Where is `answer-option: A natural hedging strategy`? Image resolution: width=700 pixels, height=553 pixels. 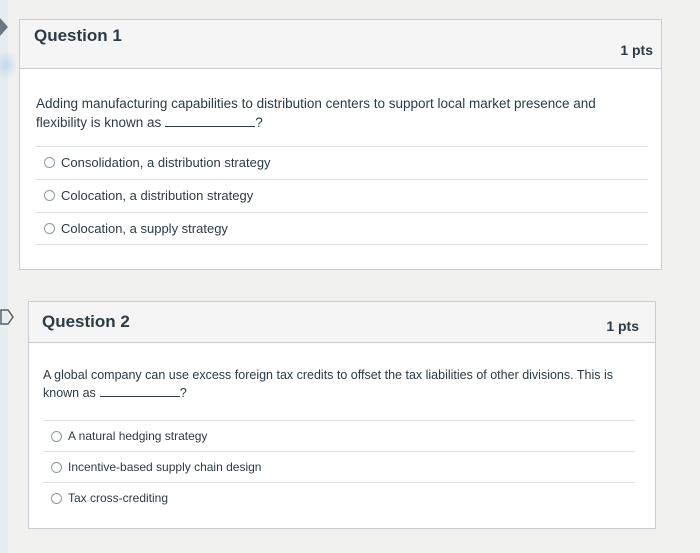
answer-option: A natural hedging strategy is located at coordinates (339, 435).